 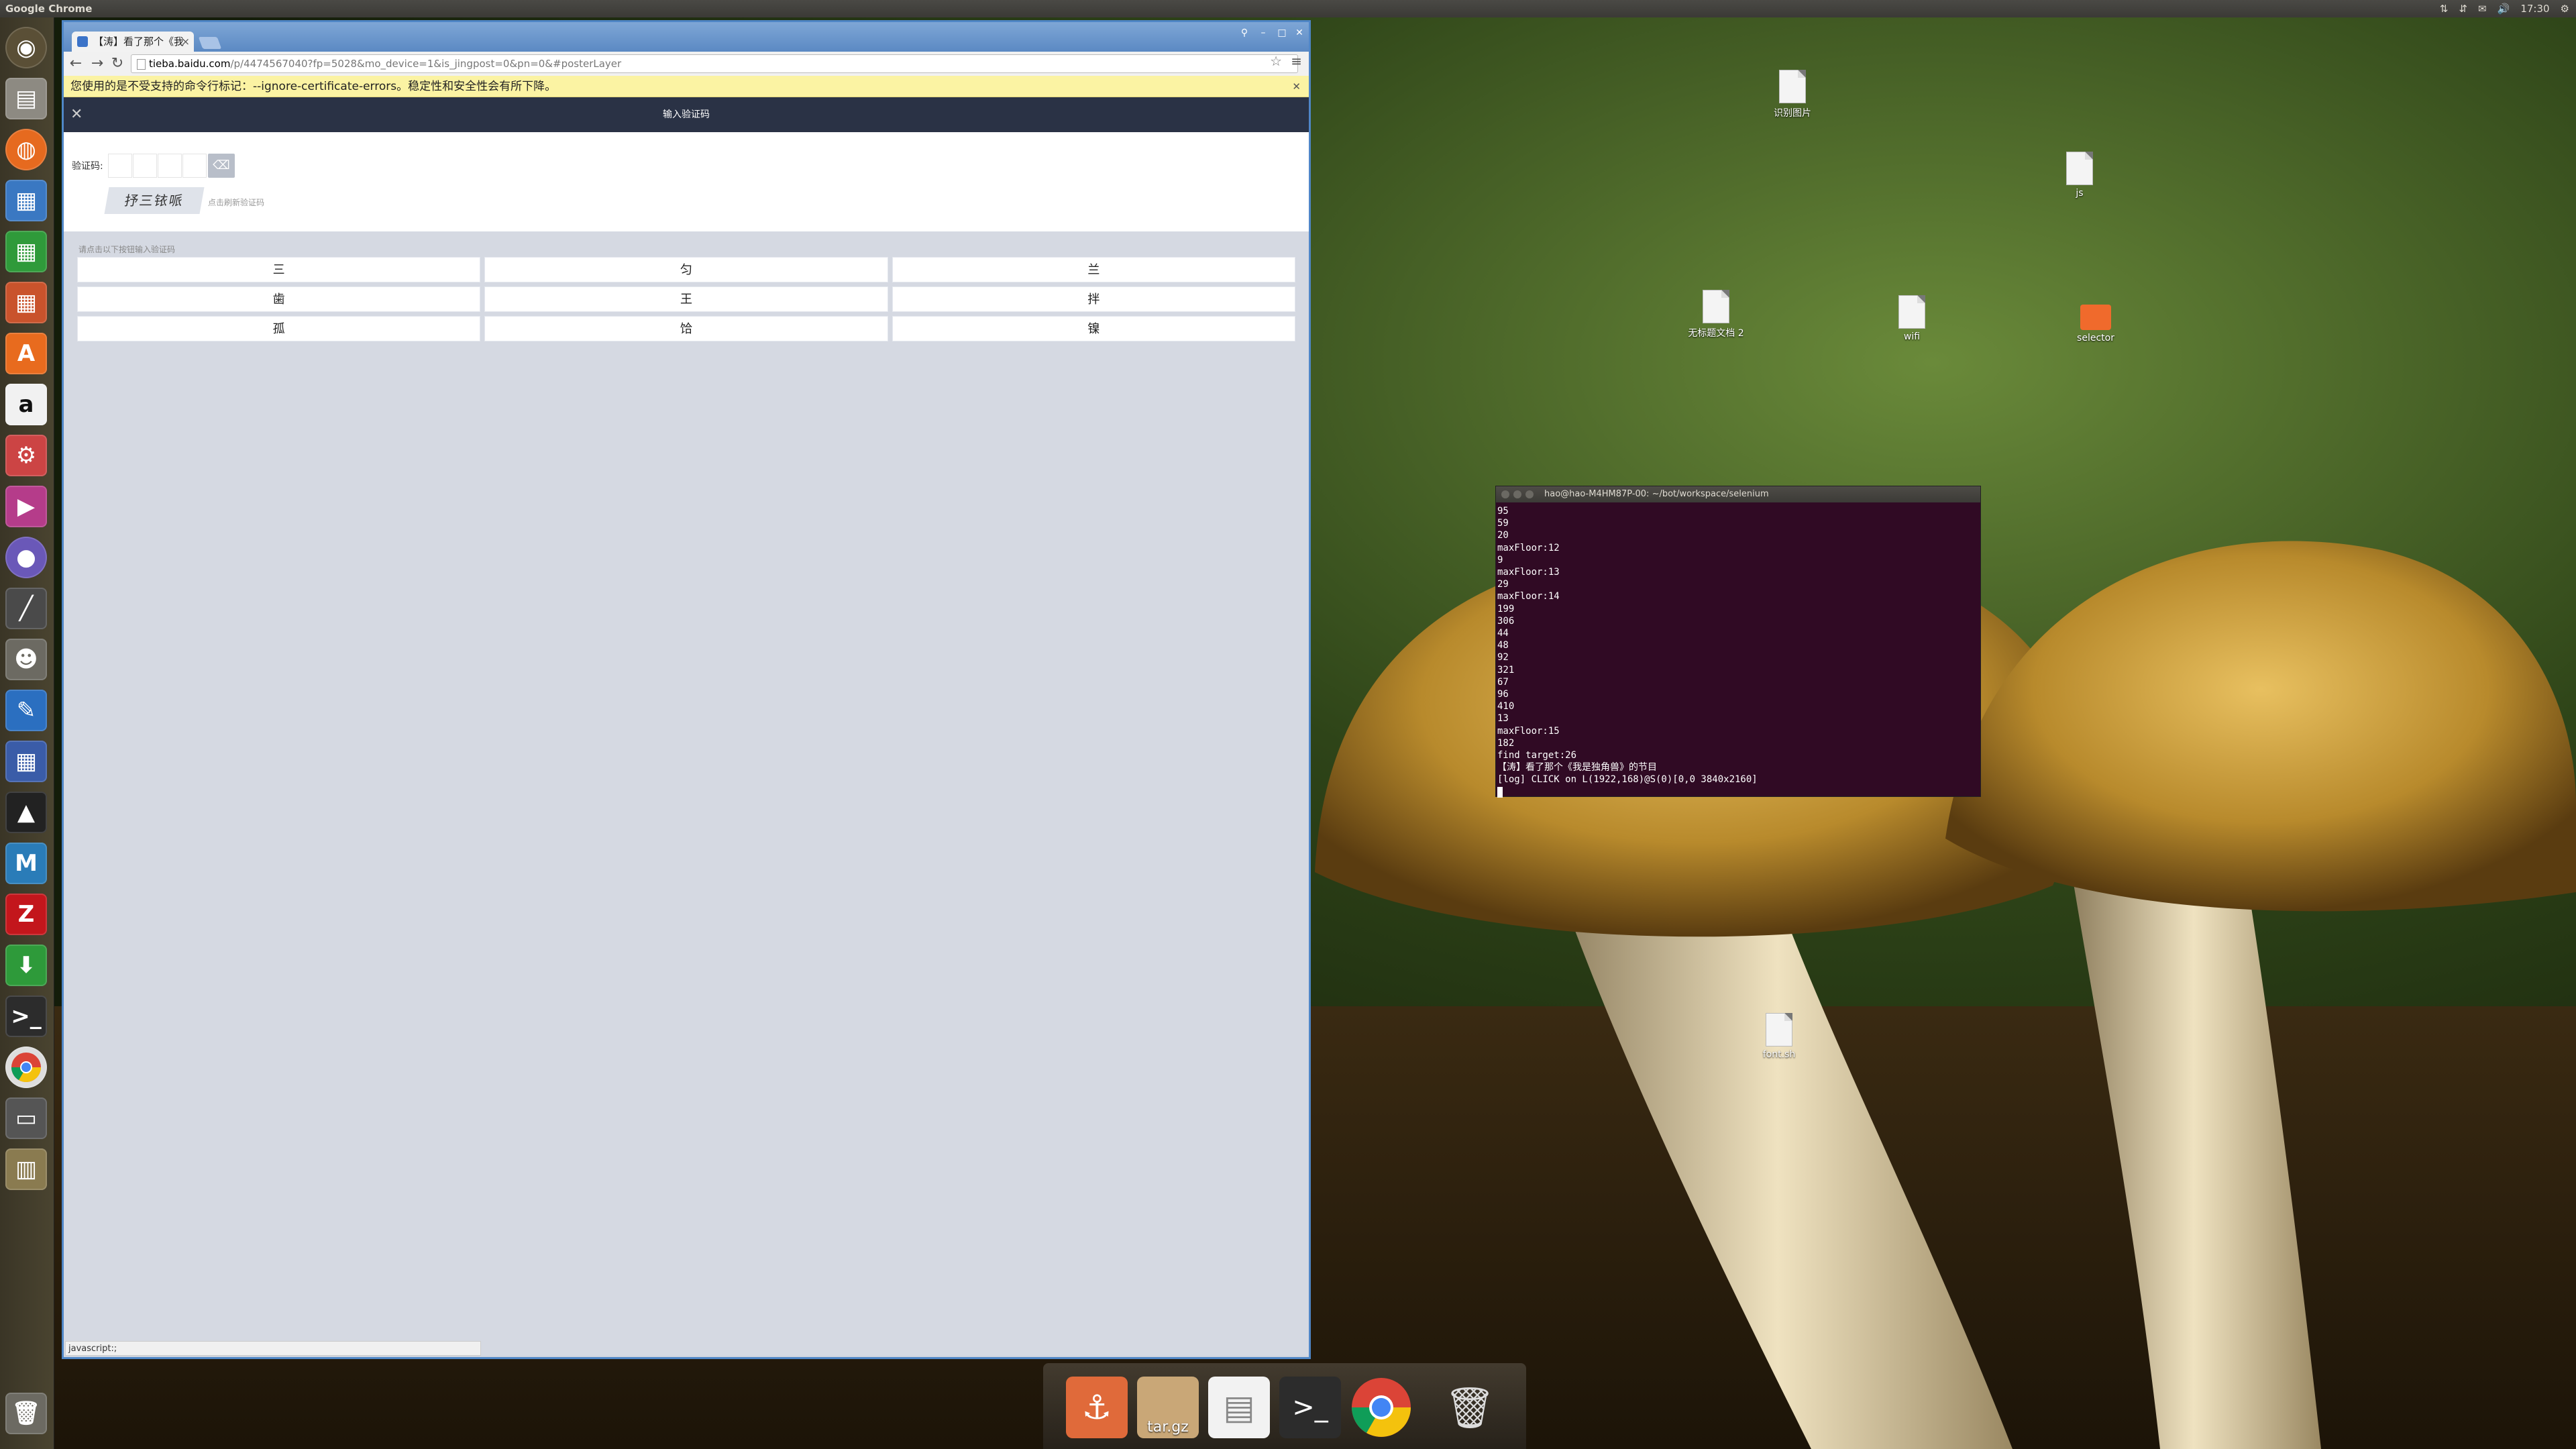 I want to click on char-button: 歯, so click(x=279, y=299).